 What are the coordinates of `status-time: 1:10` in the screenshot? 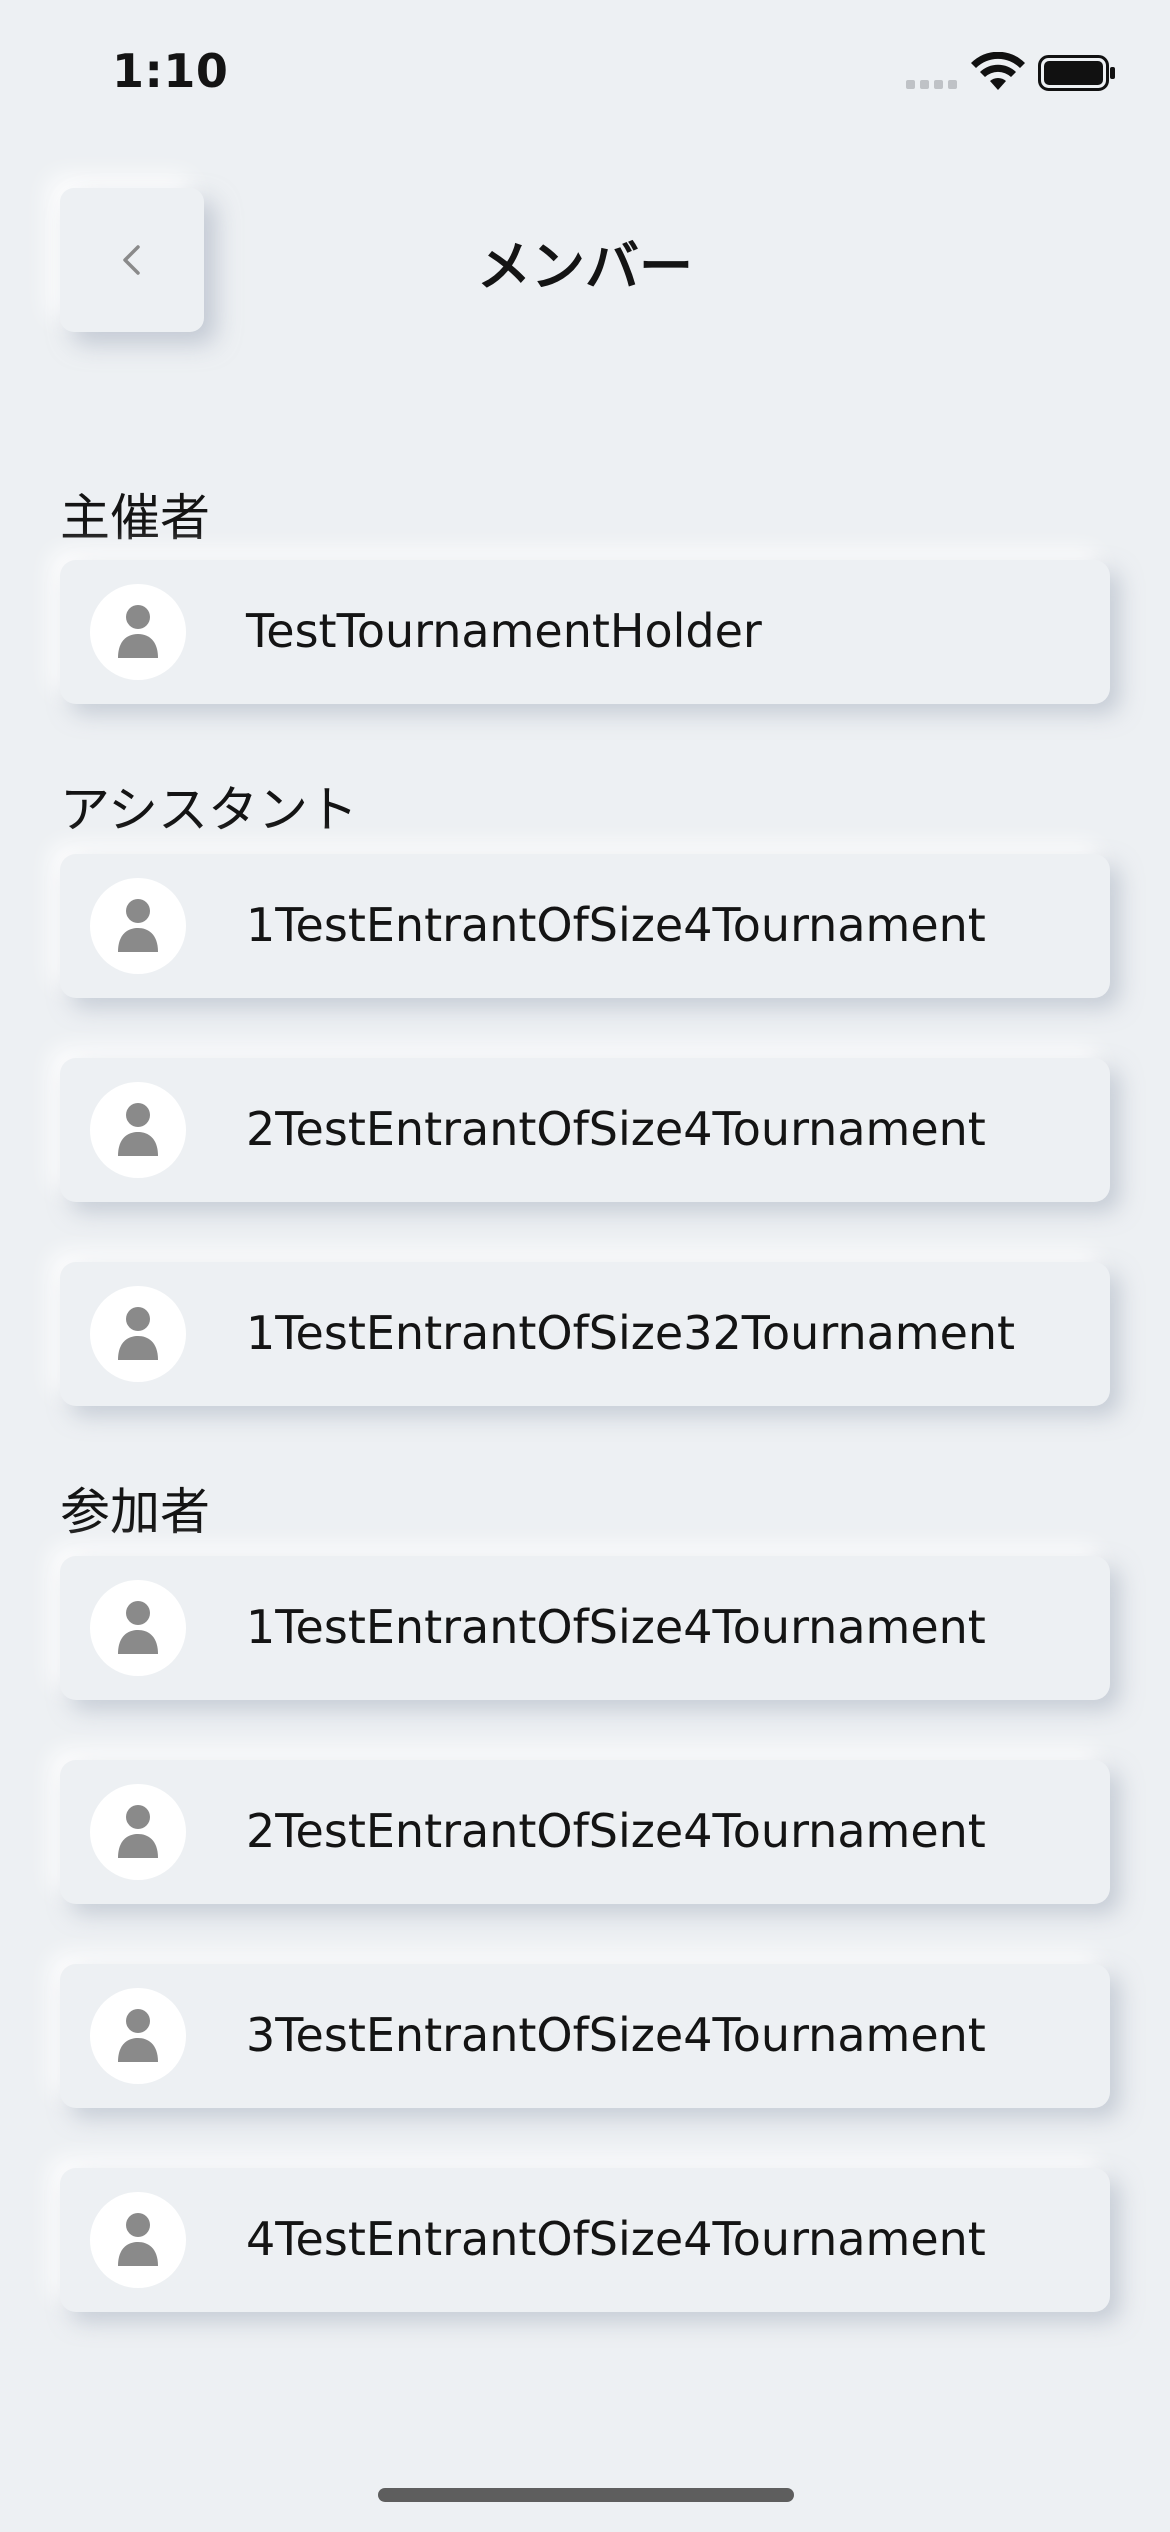 It's located at (170, 71).